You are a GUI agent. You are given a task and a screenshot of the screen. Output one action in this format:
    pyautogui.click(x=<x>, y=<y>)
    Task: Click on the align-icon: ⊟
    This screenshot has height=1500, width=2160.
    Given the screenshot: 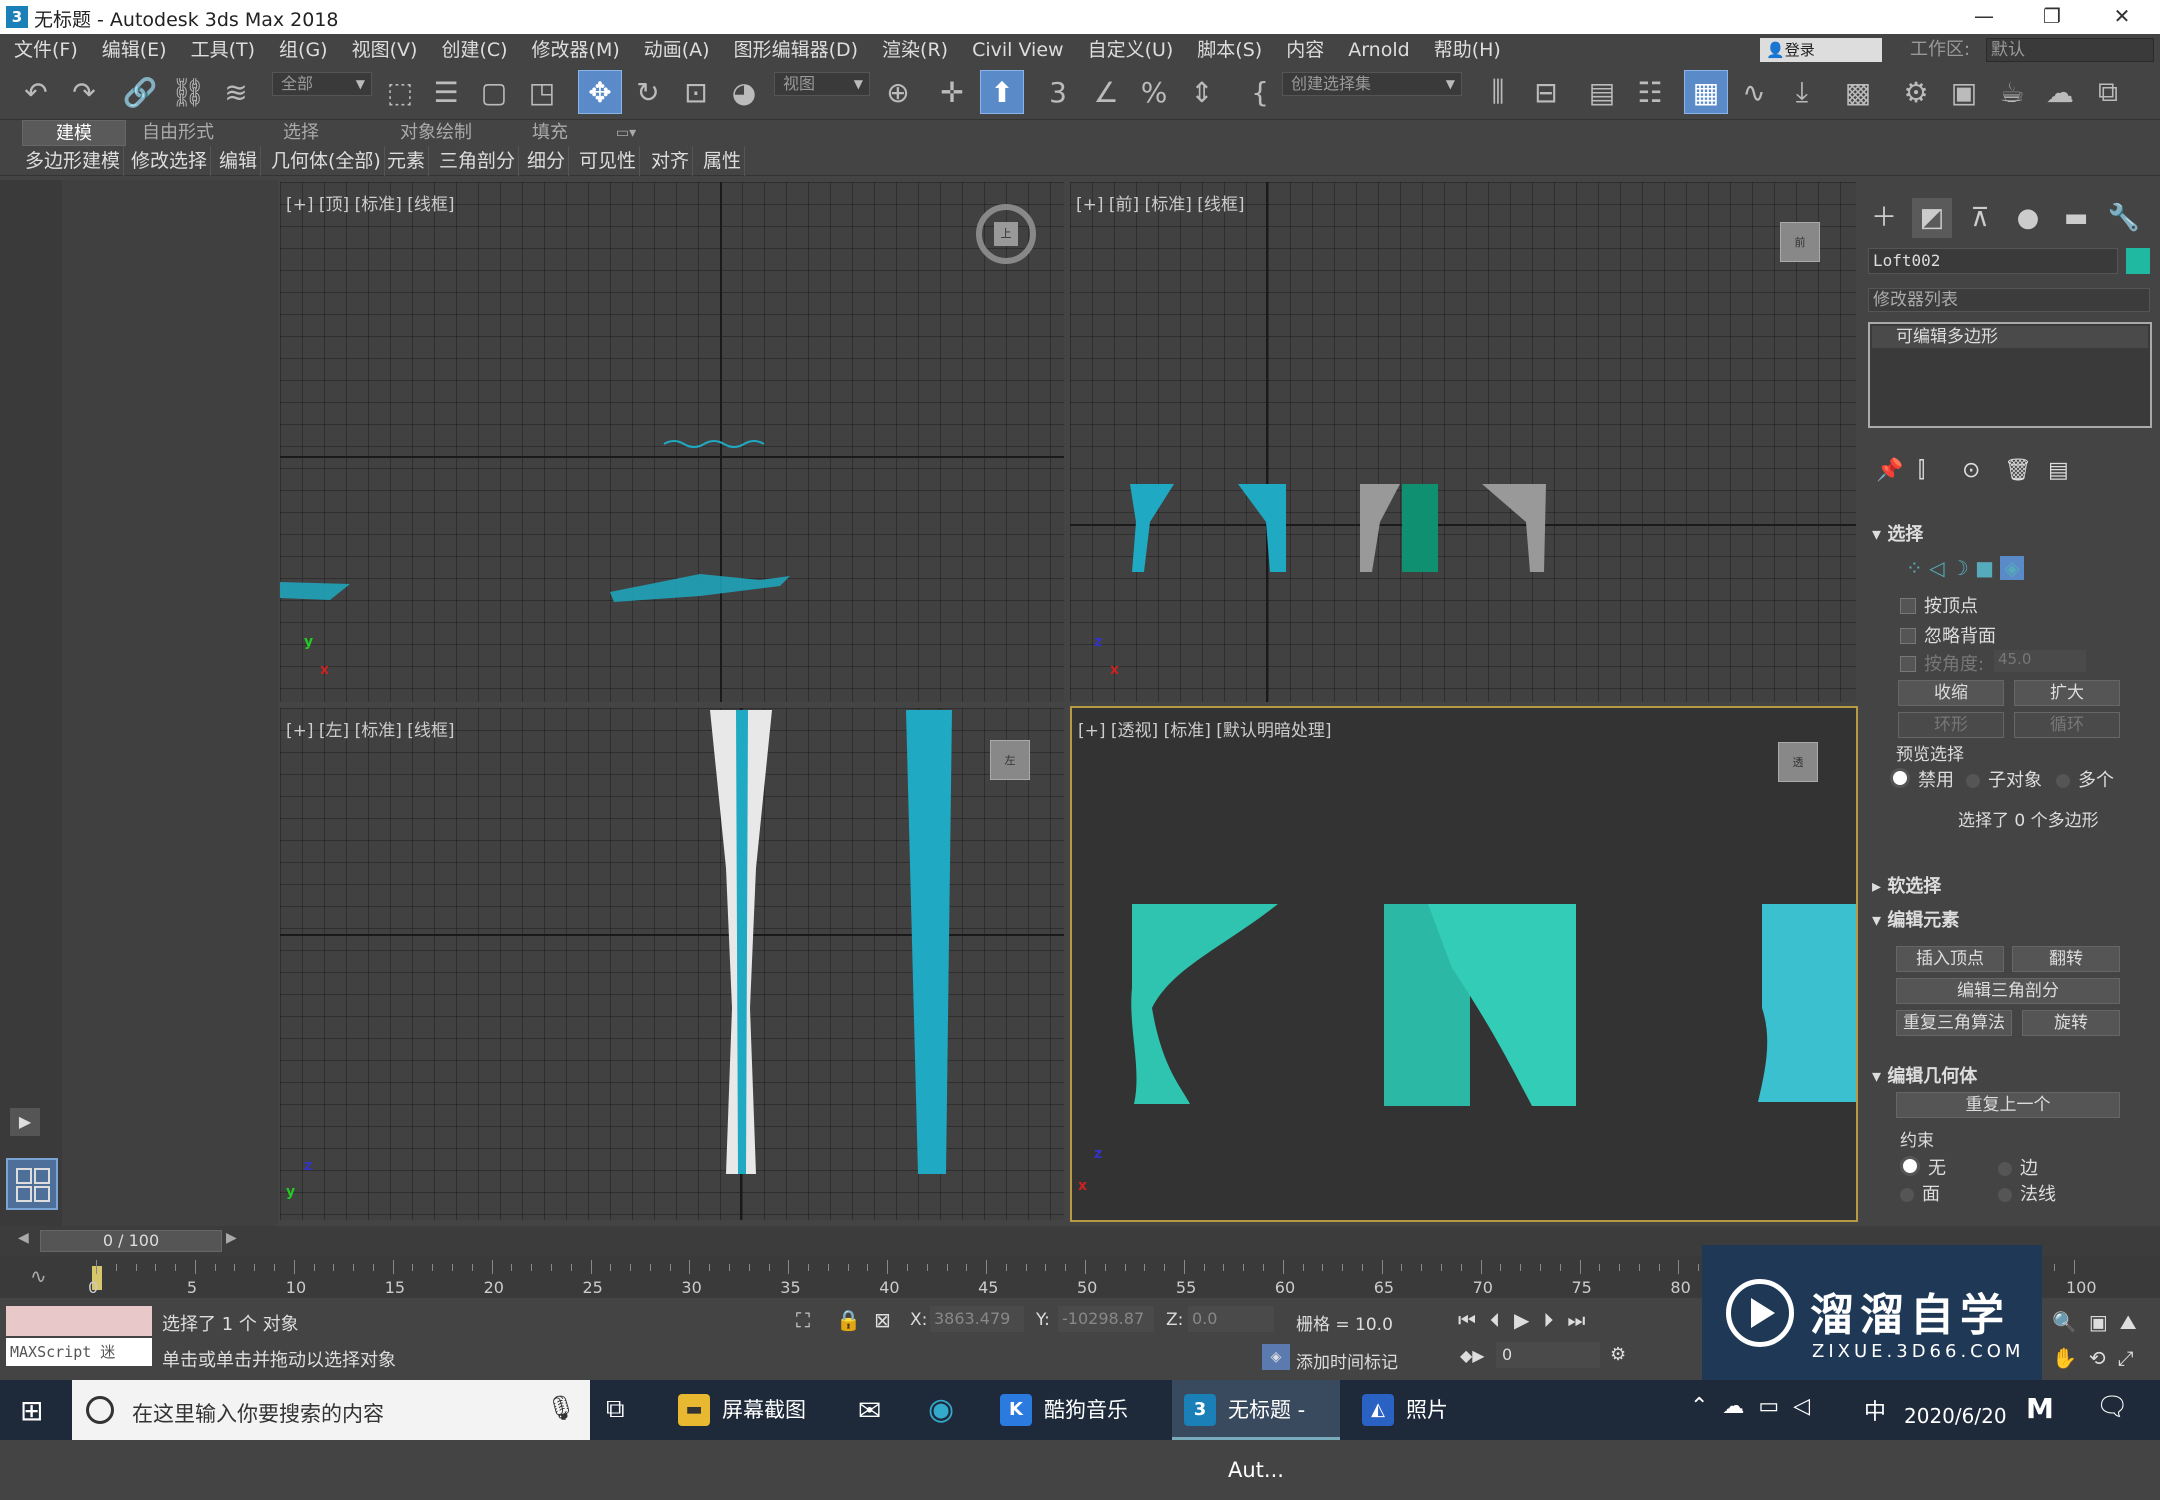 What is the action you would take?
    pyautogui.click(x=1546, y=92)
    